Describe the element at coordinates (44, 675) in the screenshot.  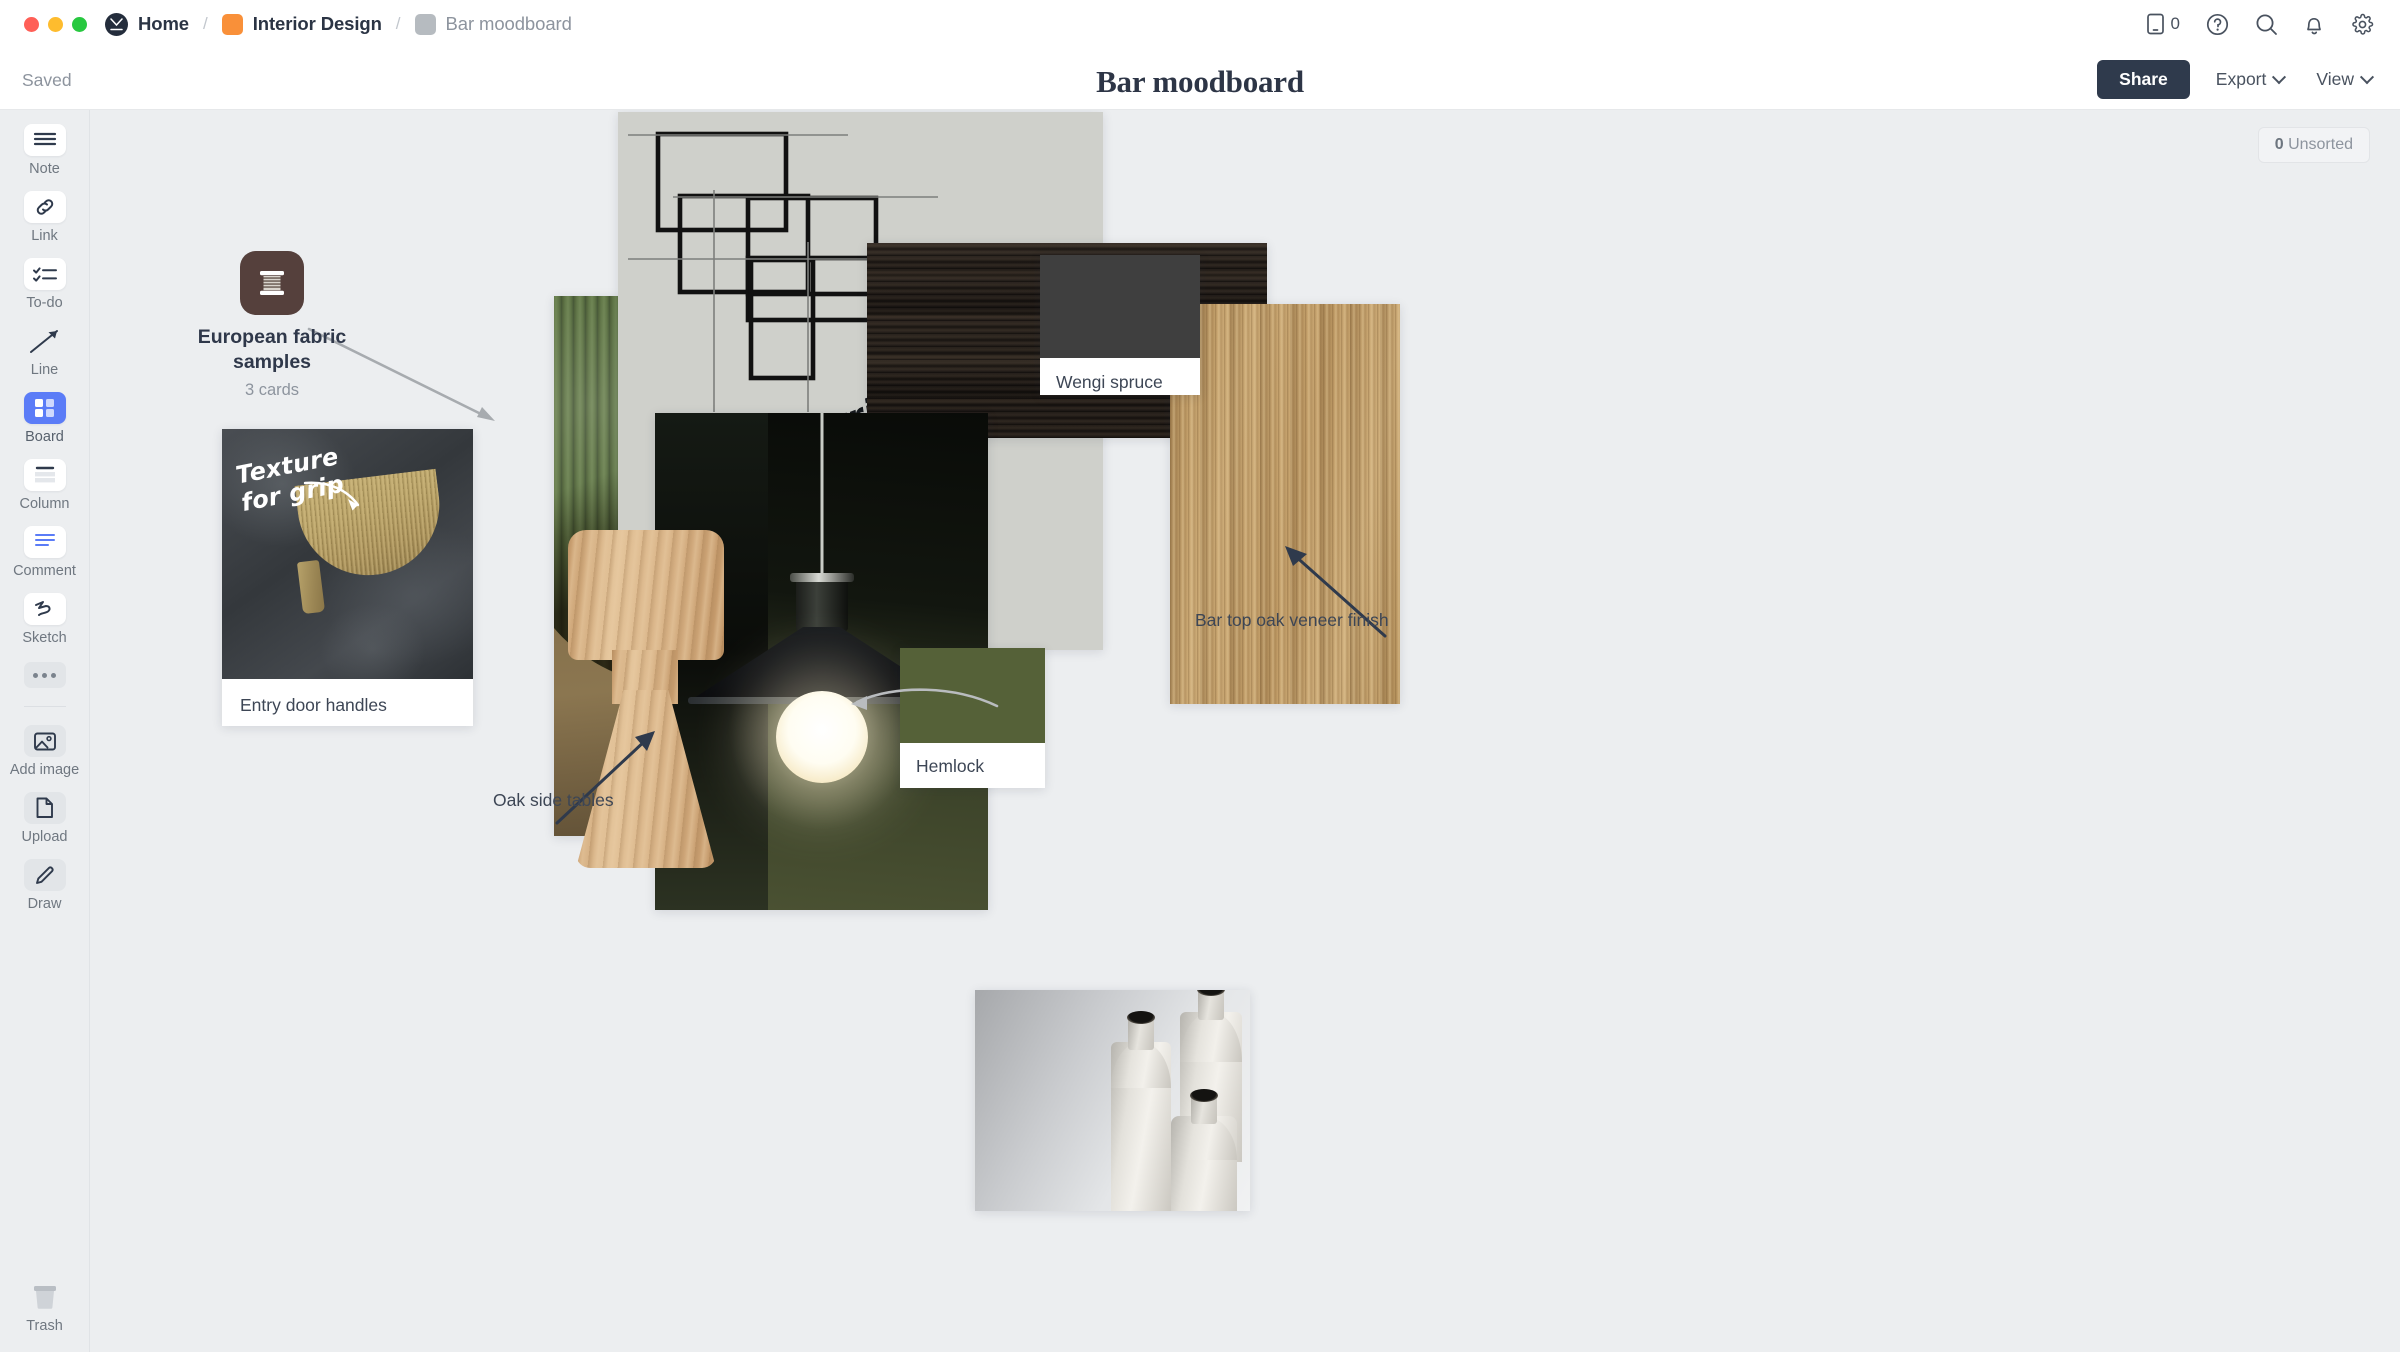
I see `more-tools-icon` at that location.